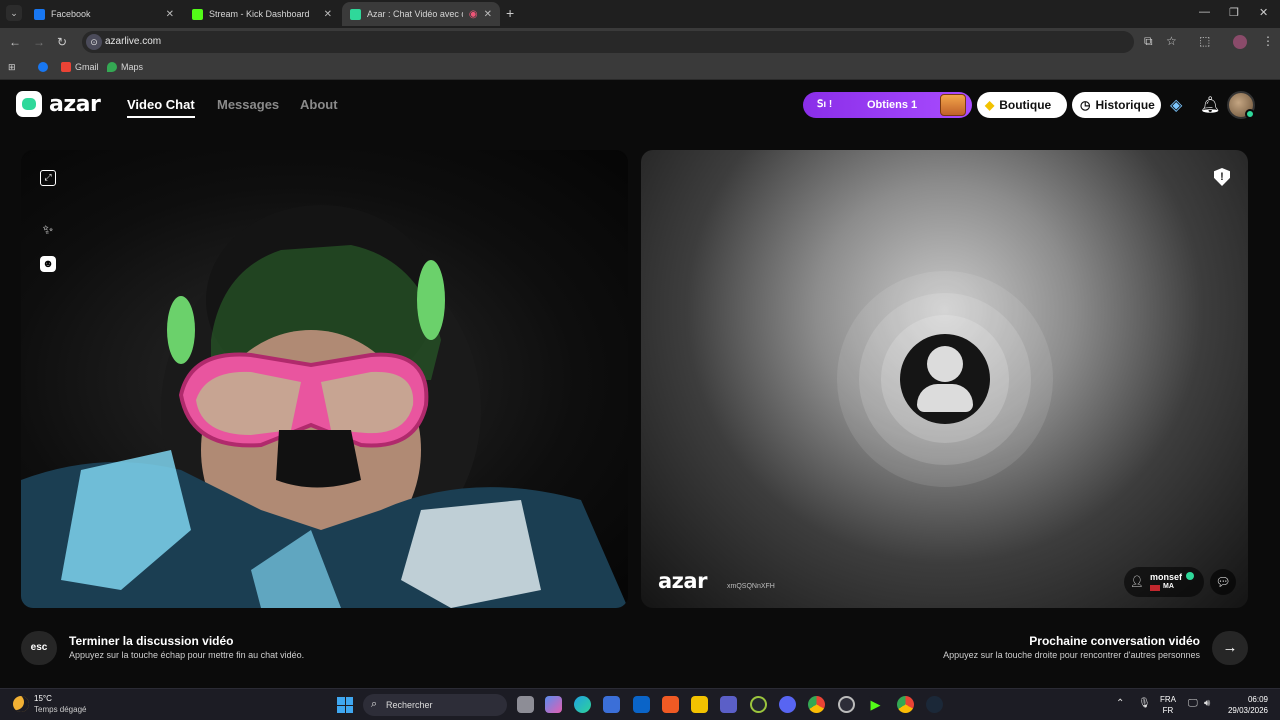 The width and height of the screenshot is (1280, 720). What do you see at coordinates (39, 14) in the screenshot?
I see `facebook-icon` at bounding box center [39, 14].